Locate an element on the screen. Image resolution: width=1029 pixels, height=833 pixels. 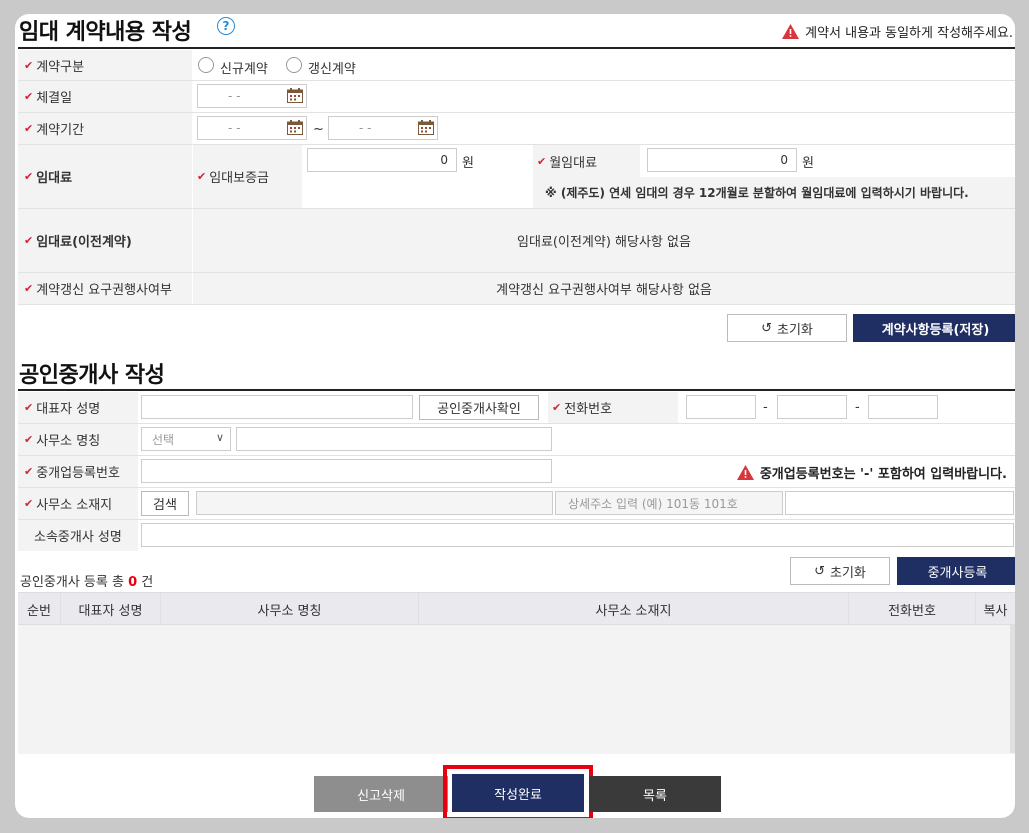
list-button: 목록 is located at coordinates (655, 794).